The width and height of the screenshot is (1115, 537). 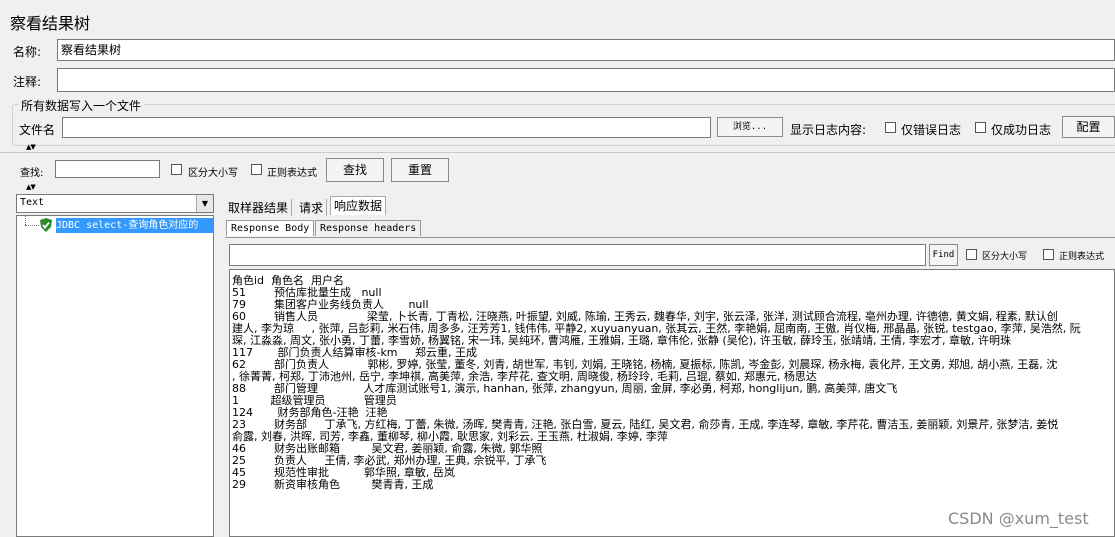 I want to click on renderer-select-value: Text, so click(x=32, y=202).